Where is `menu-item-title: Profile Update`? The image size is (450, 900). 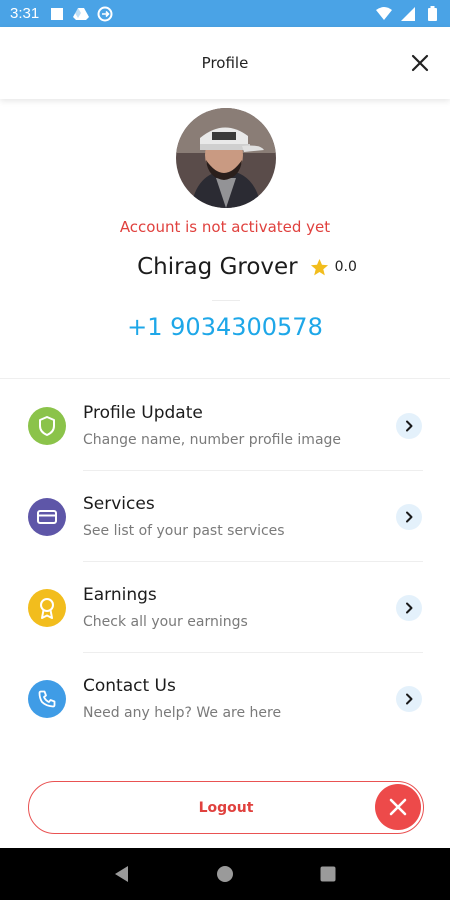
menu-item-title: Profile Update is located at coordinates (143, 413).